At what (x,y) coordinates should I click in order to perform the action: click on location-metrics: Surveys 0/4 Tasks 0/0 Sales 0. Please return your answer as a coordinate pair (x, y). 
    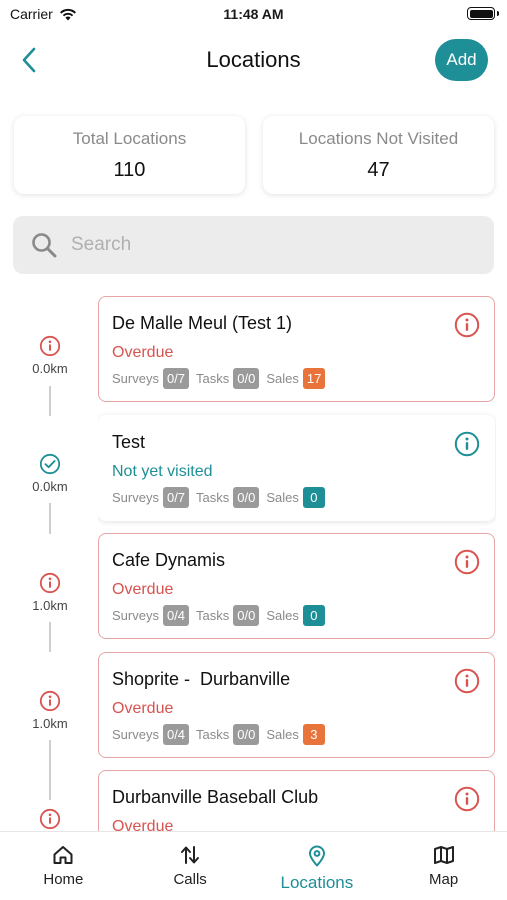
    Looking at the image, I should click on (296, 615).